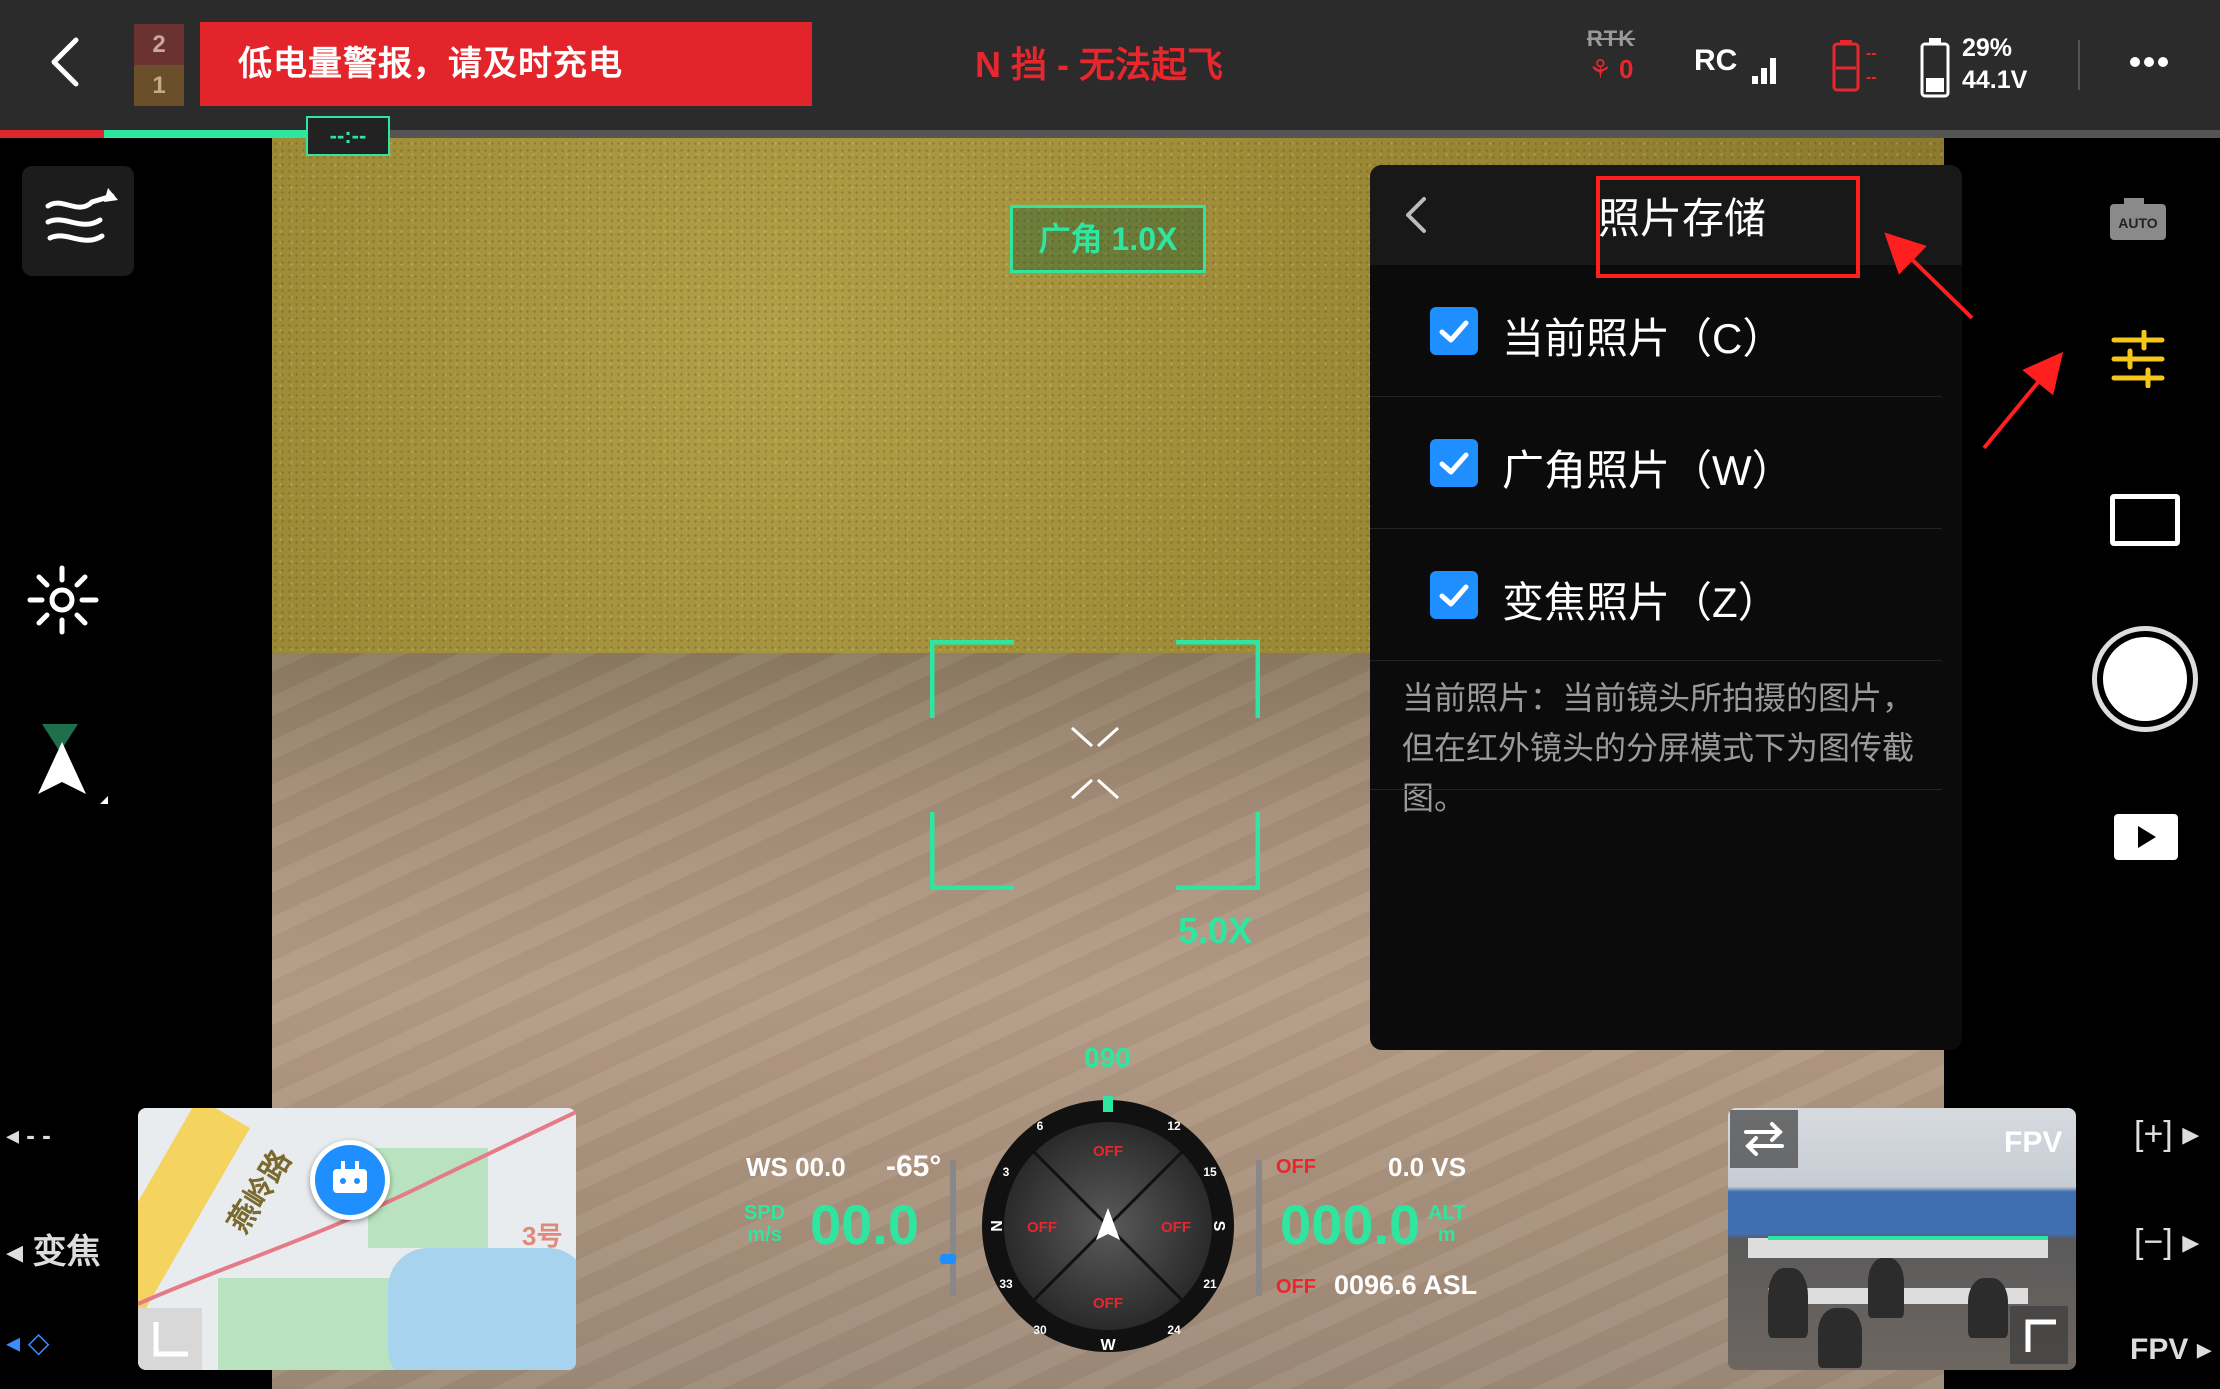 The height and width of the screenshot is (1389, 2220). Describe the element at coordinates (350, 1180) in the screenshot. I see `drone-location-icon` at that location.